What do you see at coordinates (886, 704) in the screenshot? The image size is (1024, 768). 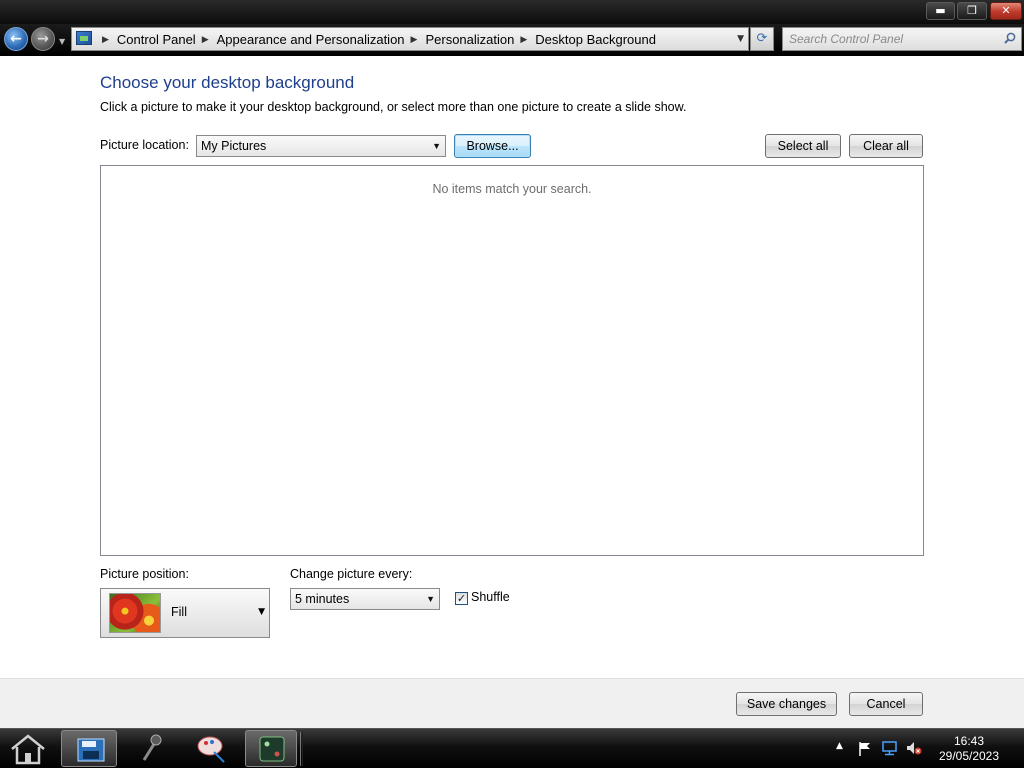 I see `cancel-button: Cancel` at bounding box center [886, 704].